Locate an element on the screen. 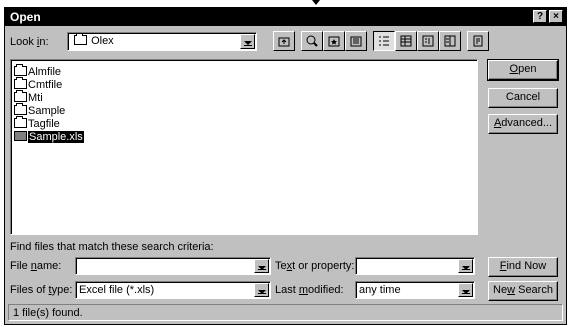  status-bar: 1 file(s) found. is located at coordinates (285, 312).